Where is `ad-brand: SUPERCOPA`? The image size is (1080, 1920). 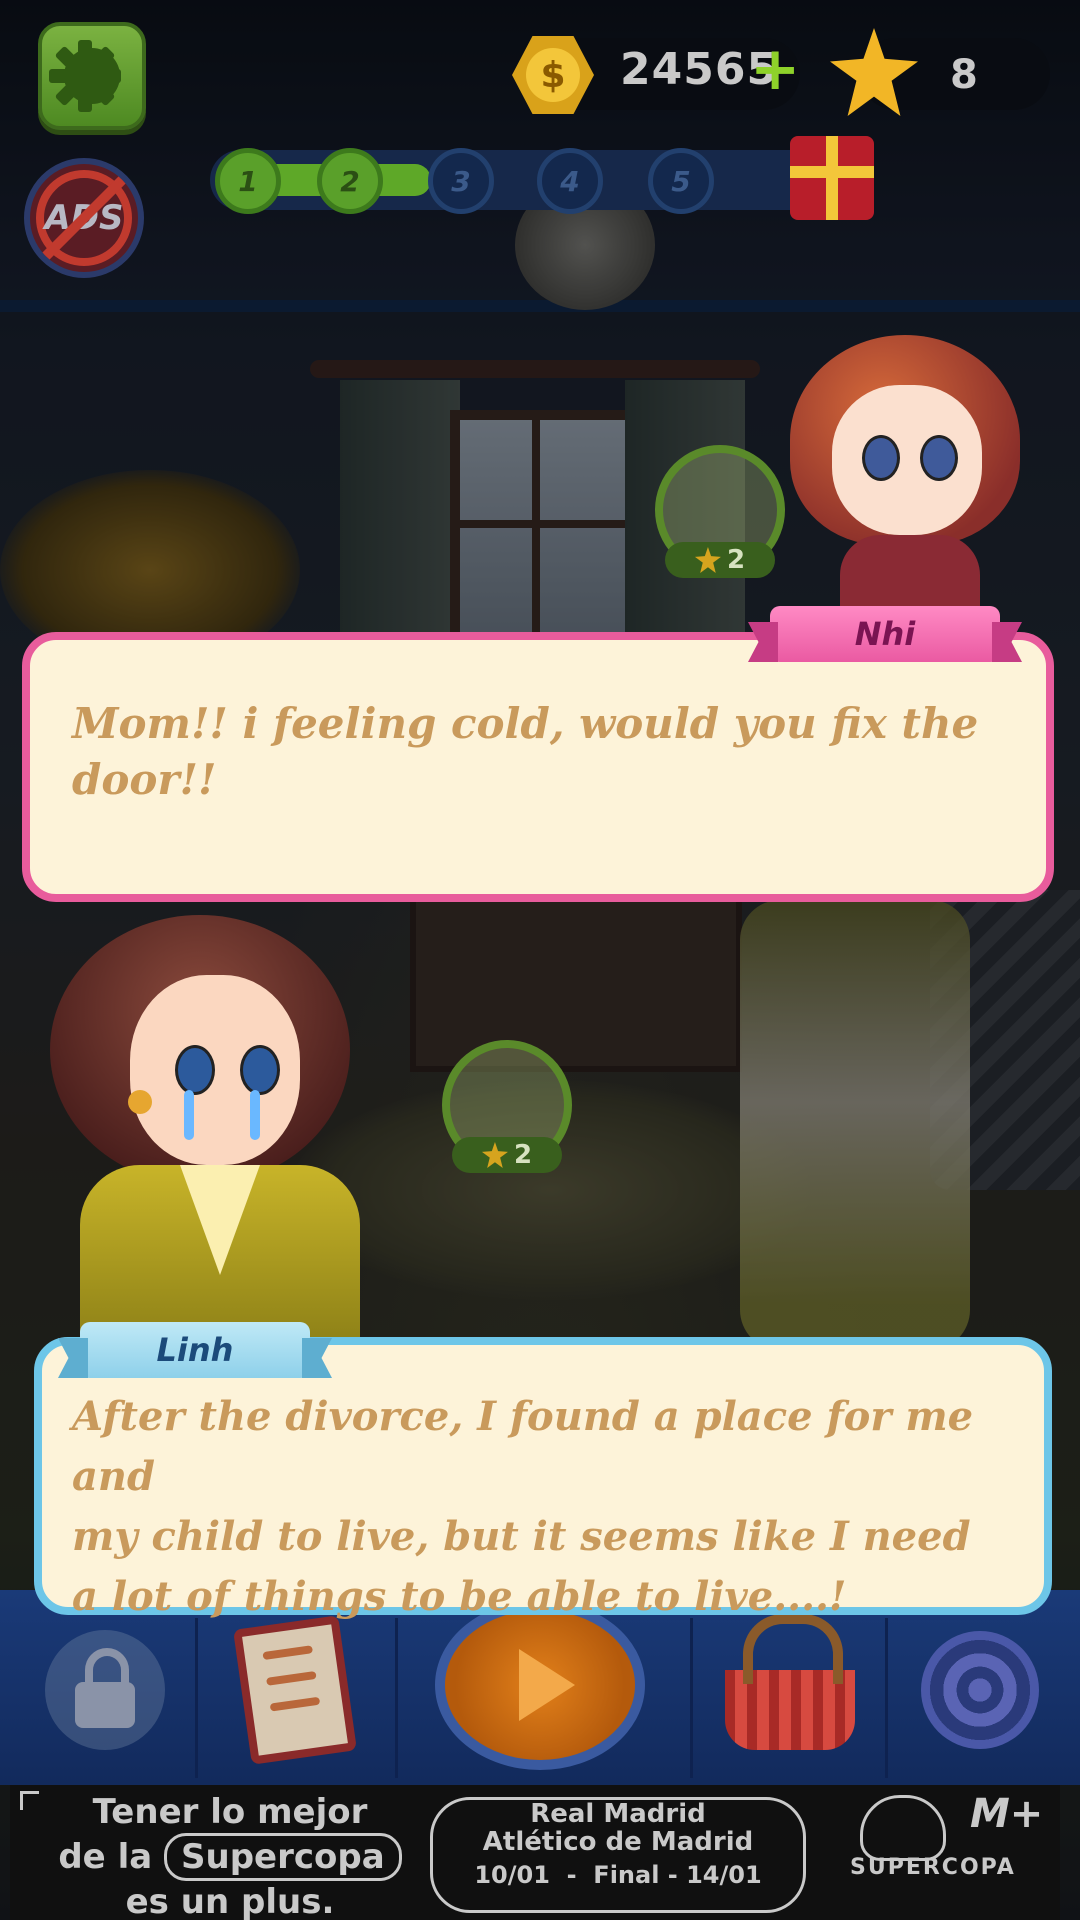 ad-brand: SUPERCOPA is located at coordinates (933, 1867).